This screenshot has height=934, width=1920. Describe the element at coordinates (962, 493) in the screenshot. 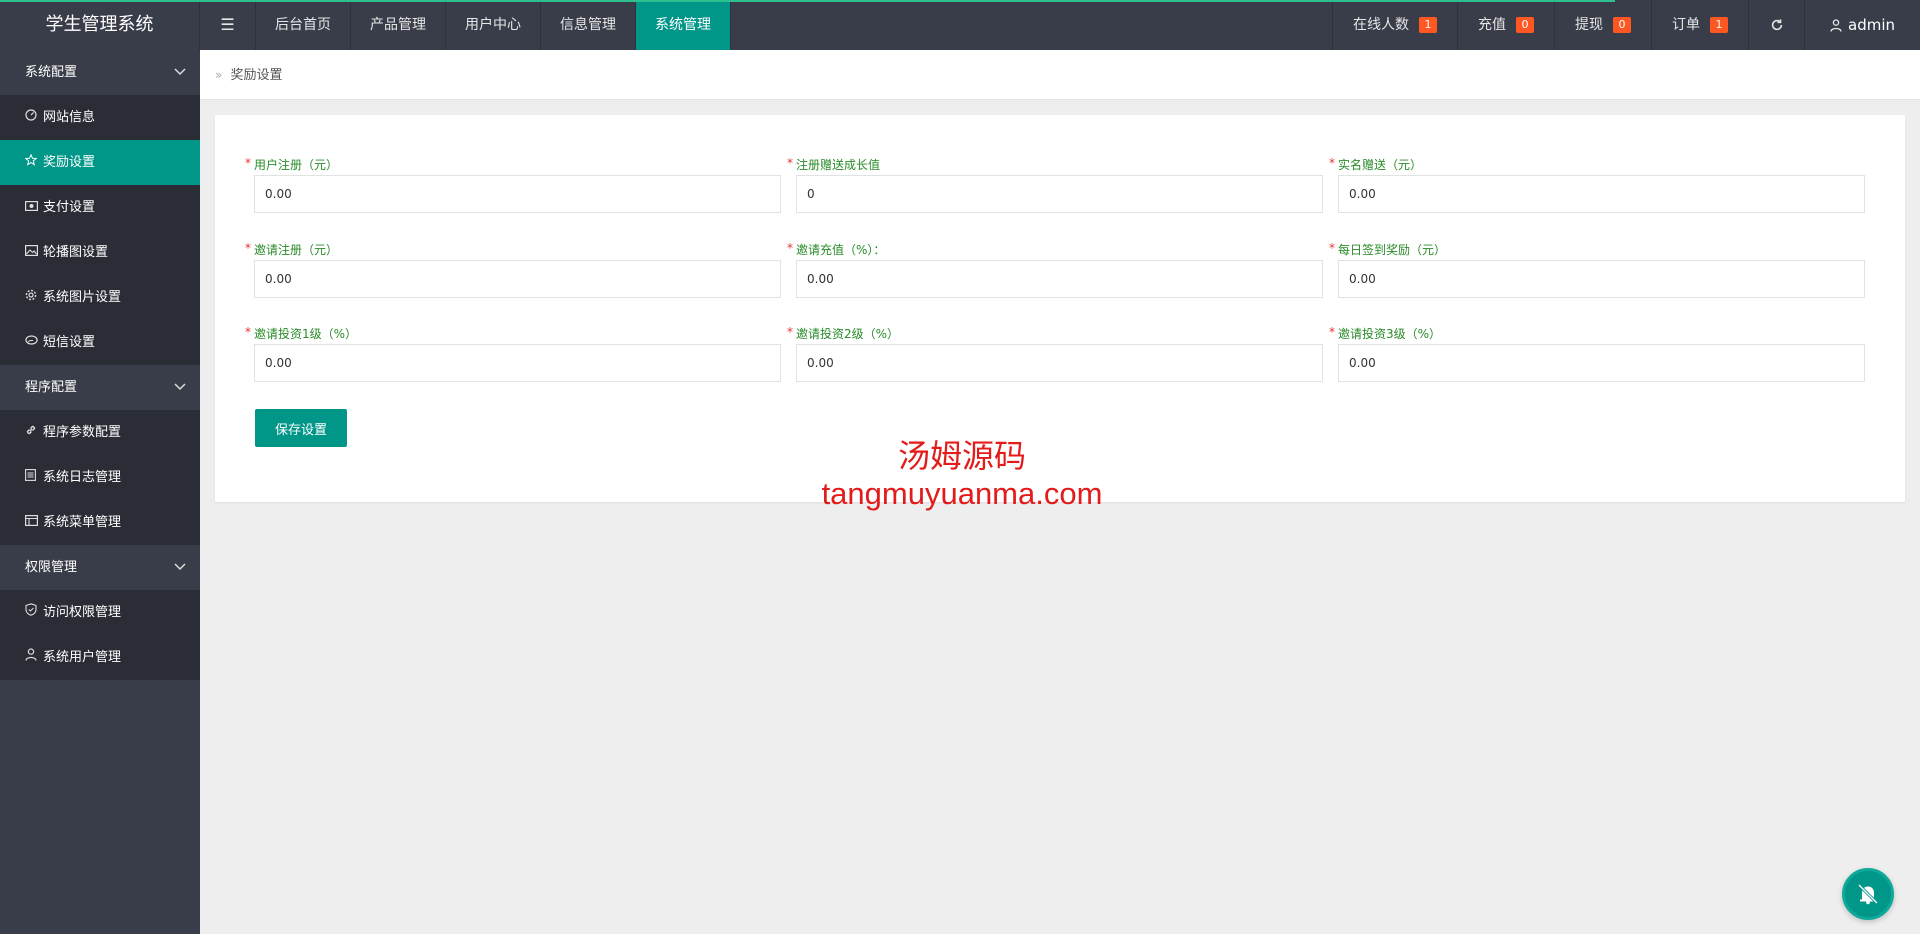

I see `watermark-en: tangmuyuanma.com` at that location.